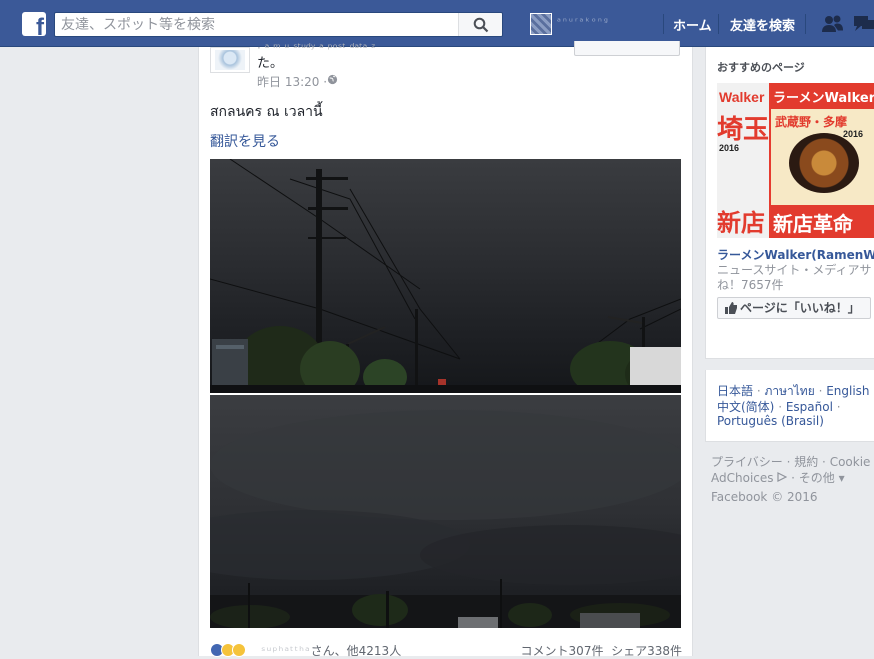 This screenshot has height=659, width=874. I want to click on language-spanish: Español, so click(809, 407).